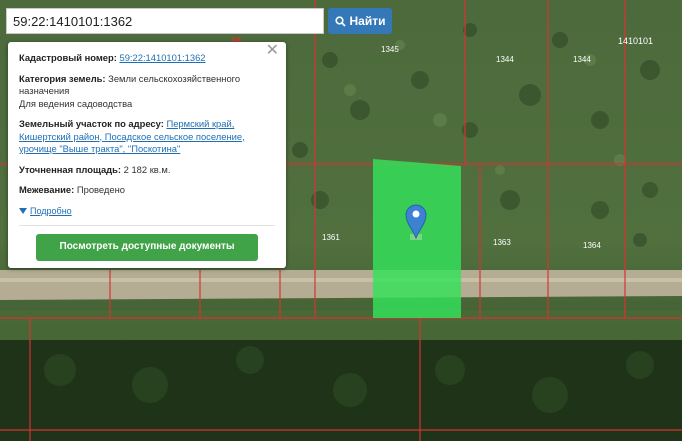  I want to click on divider, so click(147, 225).